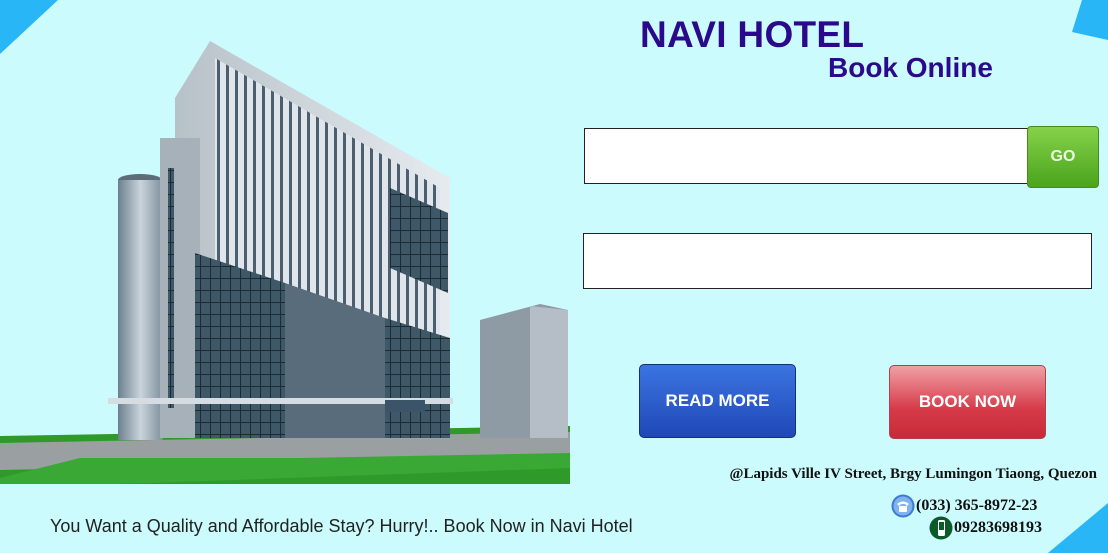 This screenshot has width=1108, height=553. Describe the element at coordinates (717, 401) in the screenshot. I see `read-more-button: READ MORE` at that location.